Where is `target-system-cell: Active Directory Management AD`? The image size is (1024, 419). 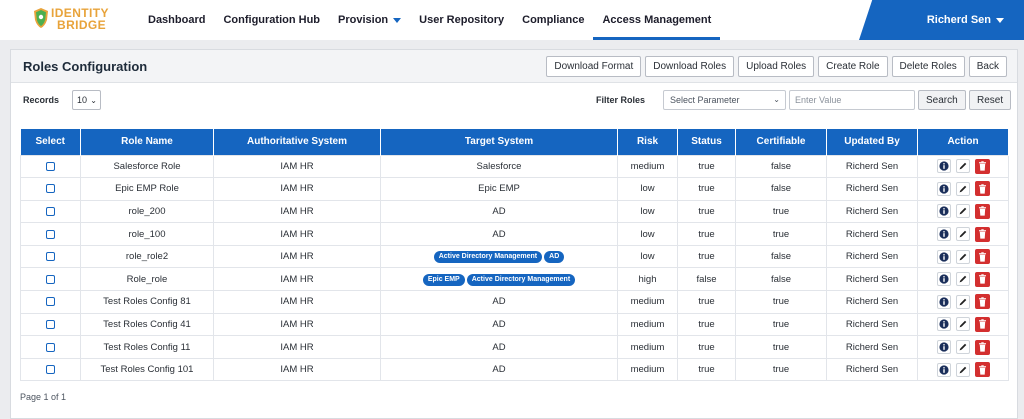
target-system-cell: Active Directory Management AD is located at coordinates (499, 256).